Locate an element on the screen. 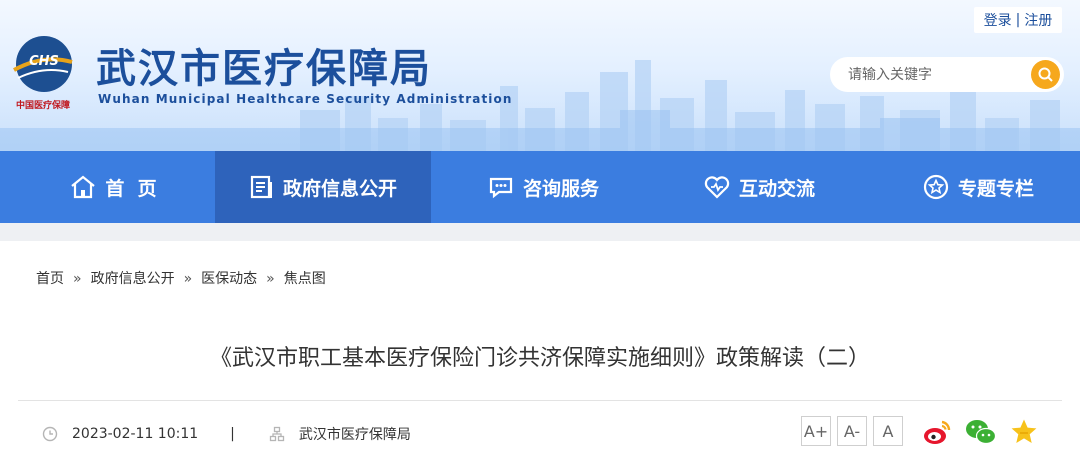 Image resolution: width=1080 pixels, height=465 pixels. search-input is located at coordinates (933, 75).